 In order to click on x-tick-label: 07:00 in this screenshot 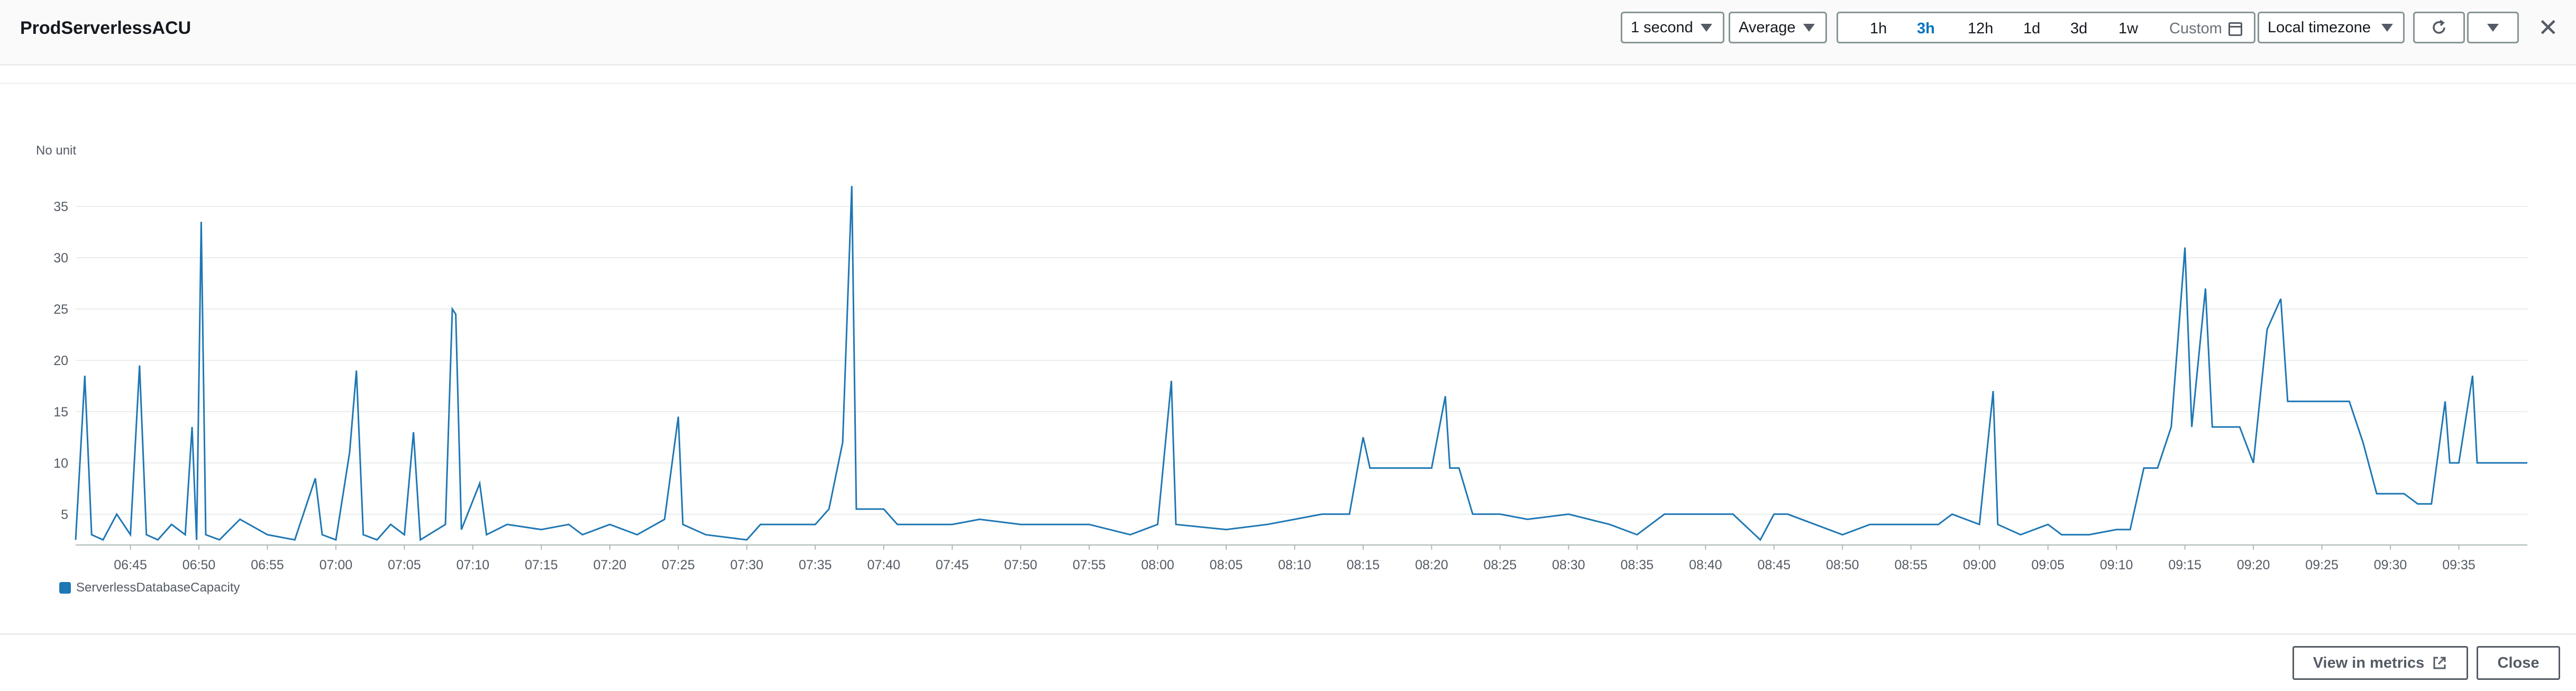, I will do `click(336, 565)`.